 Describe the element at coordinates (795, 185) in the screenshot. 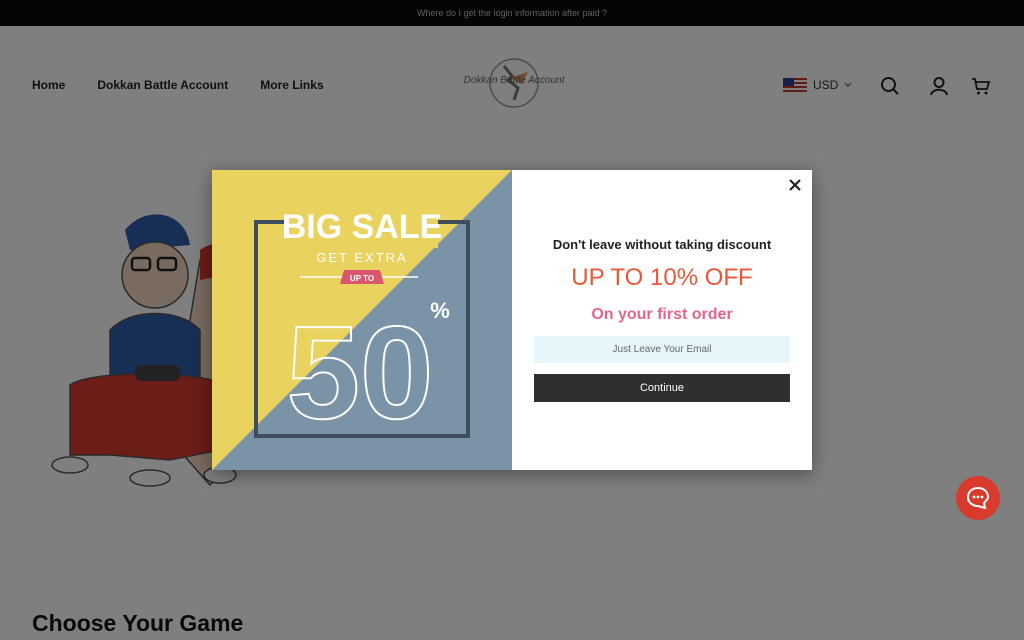

I see `close-icon` at that location.